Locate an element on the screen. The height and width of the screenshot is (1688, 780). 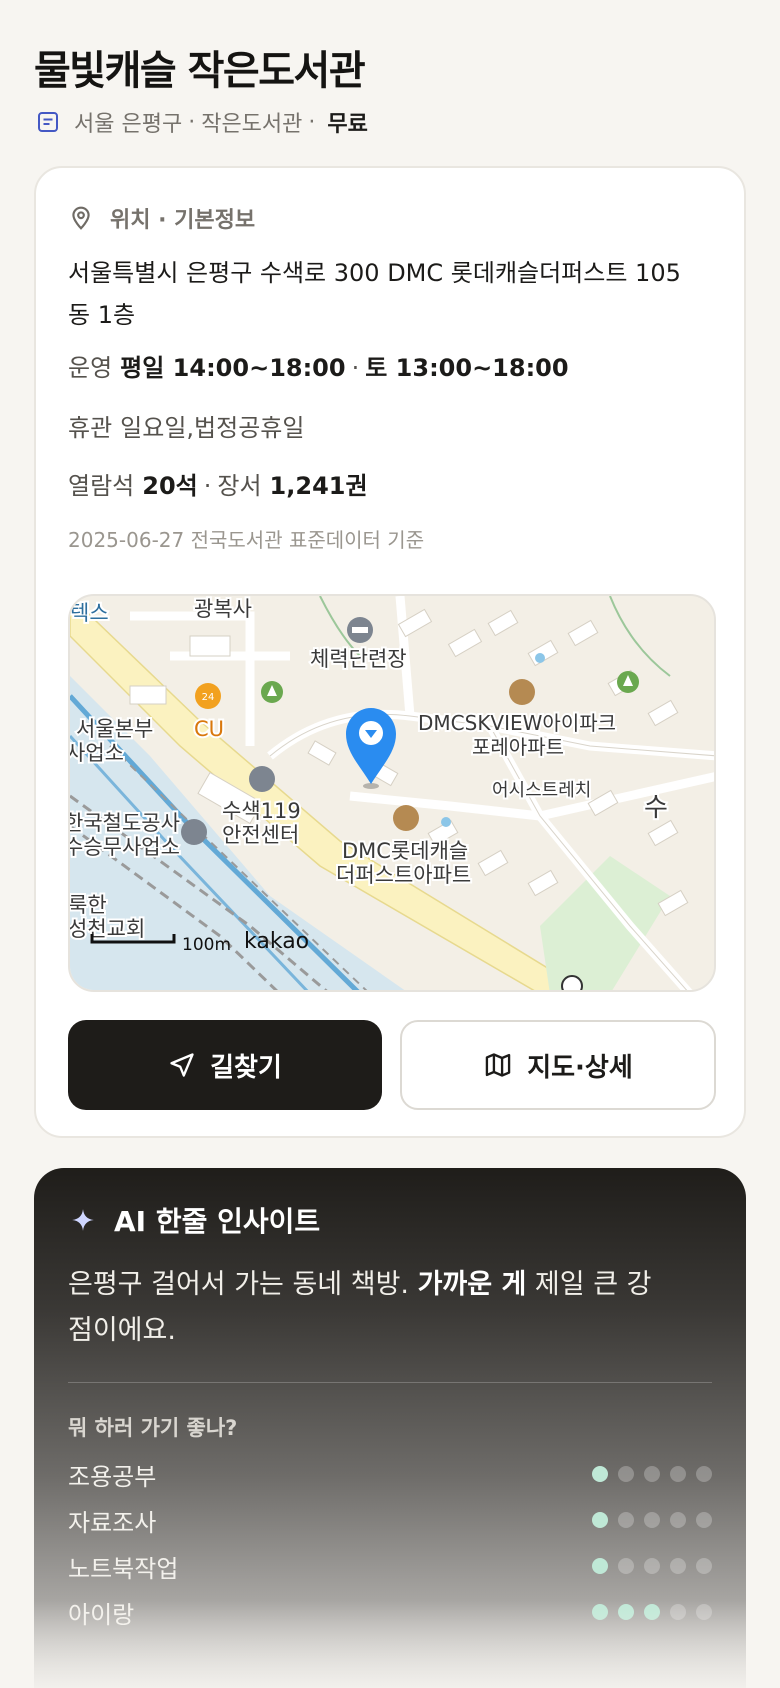
activity-row: 노트북작업 is located at coordinates (390, 1566).